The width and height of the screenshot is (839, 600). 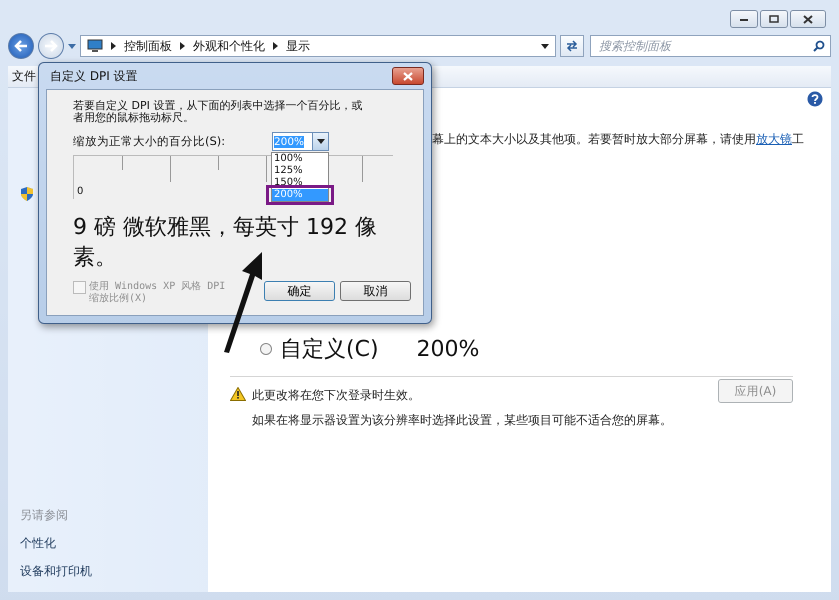 What do you see at coordinates (298, 46) in the screenshot?
I see `breadcrumb-item: 显示` at bounding box center [298, 46].